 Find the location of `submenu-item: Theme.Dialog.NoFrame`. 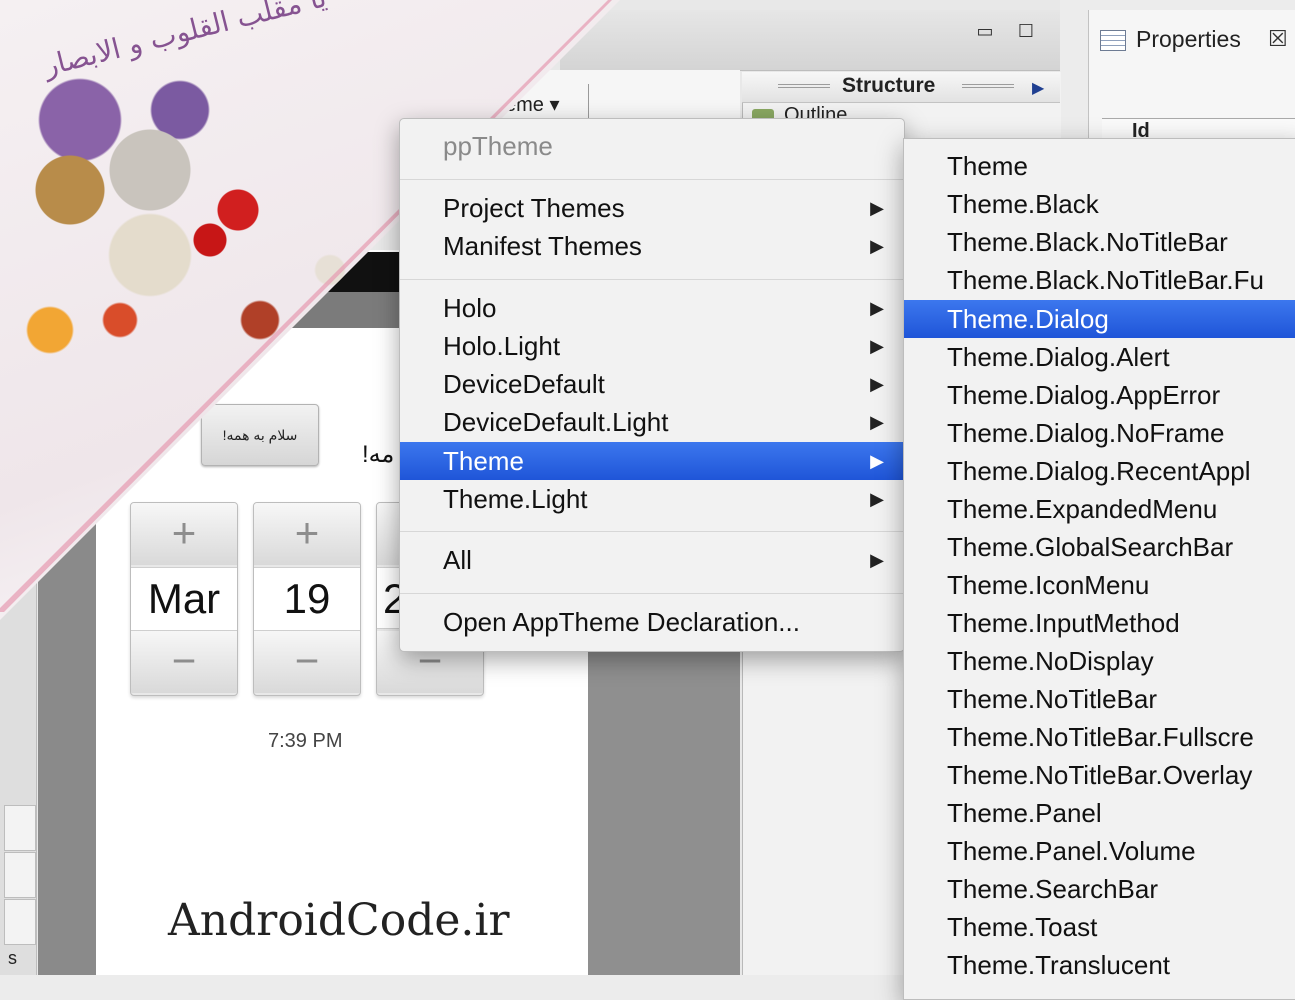

submenu-item: Theme.Dialog.NoFrame is located at coordinates (1099, 433).